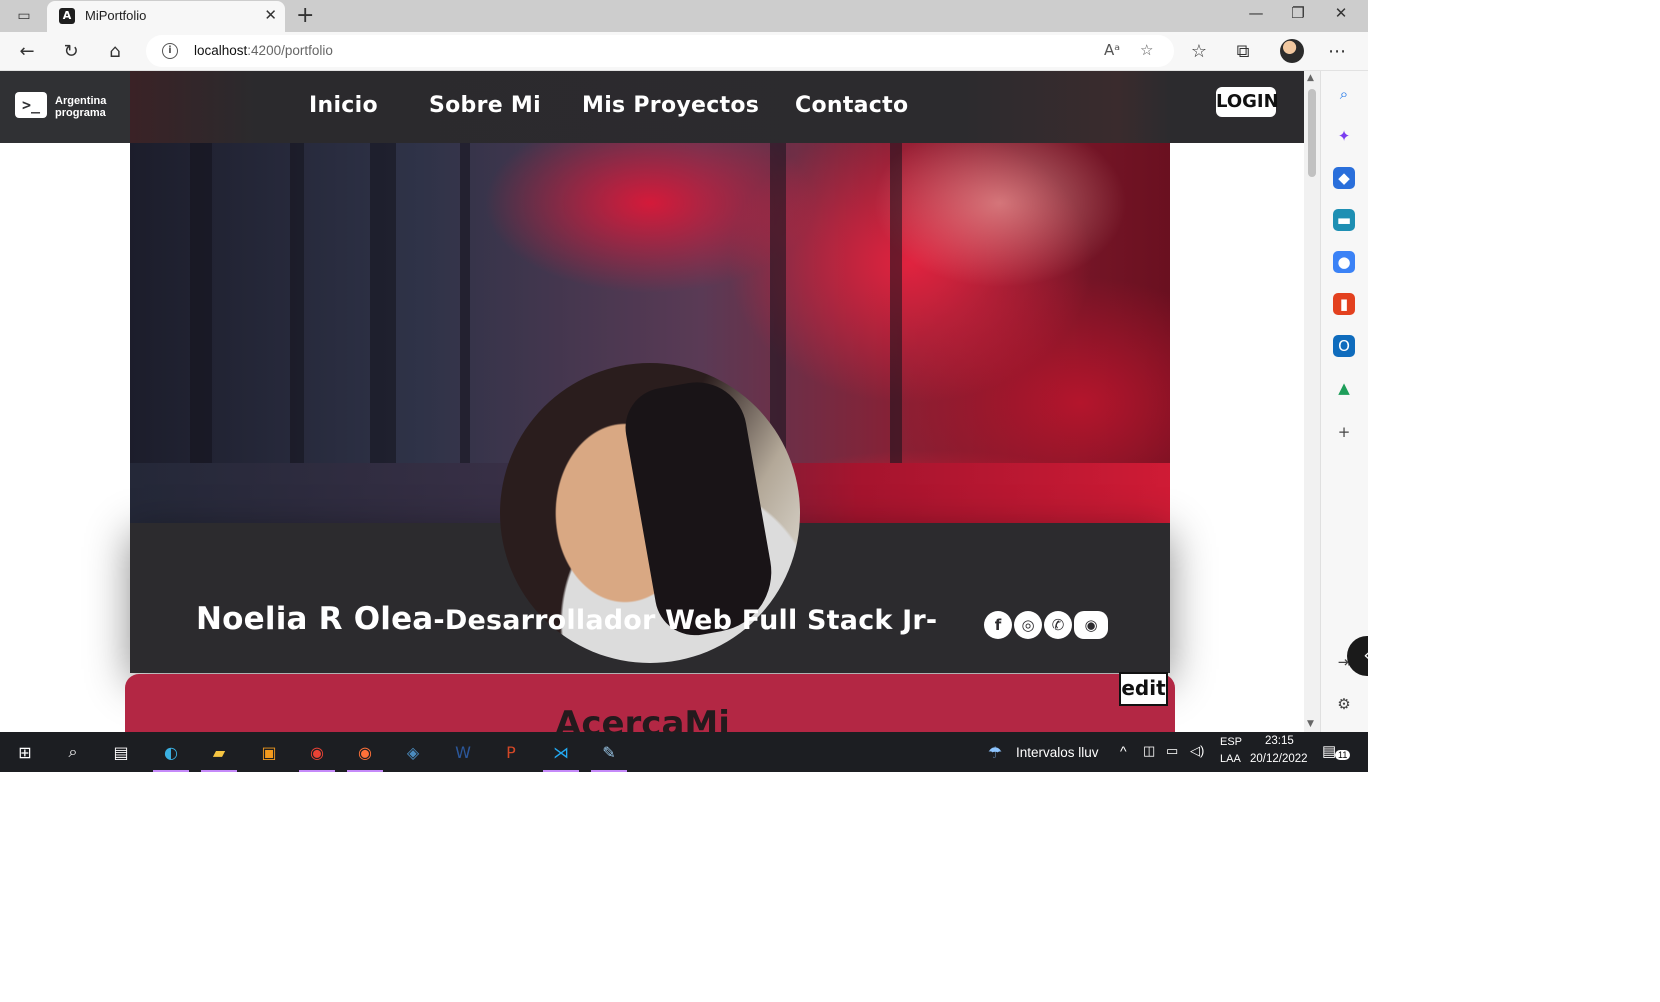 The width and height of the screenshot is (1660, 1002). Describe the element at coordinates (1343, 755) in the screenshot. I see `notification-count: 11` at that location.